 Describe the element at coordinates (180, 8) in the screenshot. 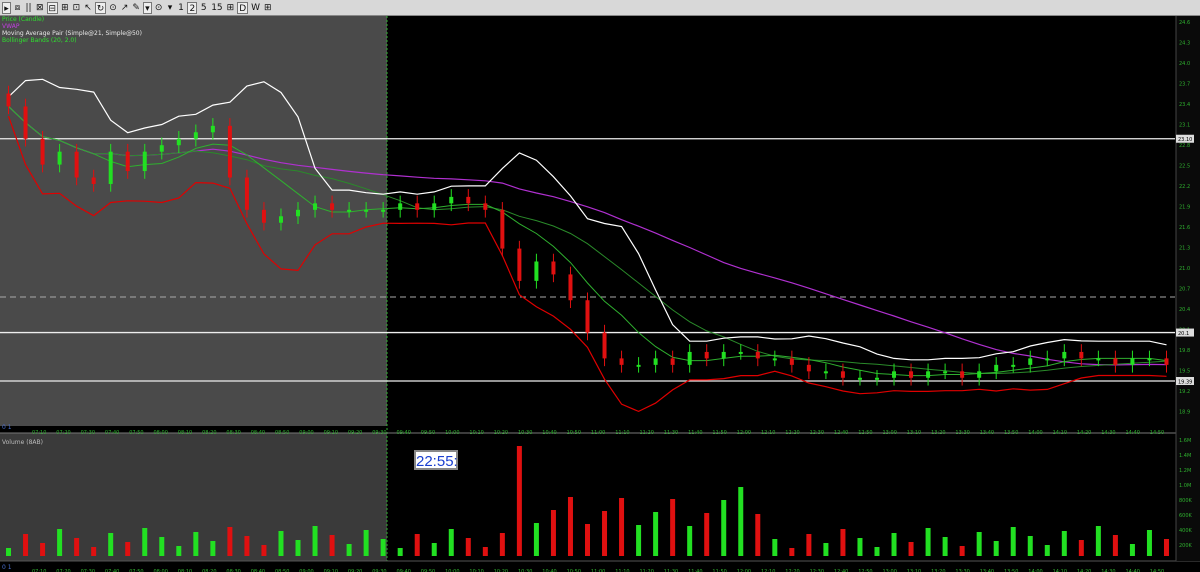

I see `toolbar-button-15: 1` at that location.